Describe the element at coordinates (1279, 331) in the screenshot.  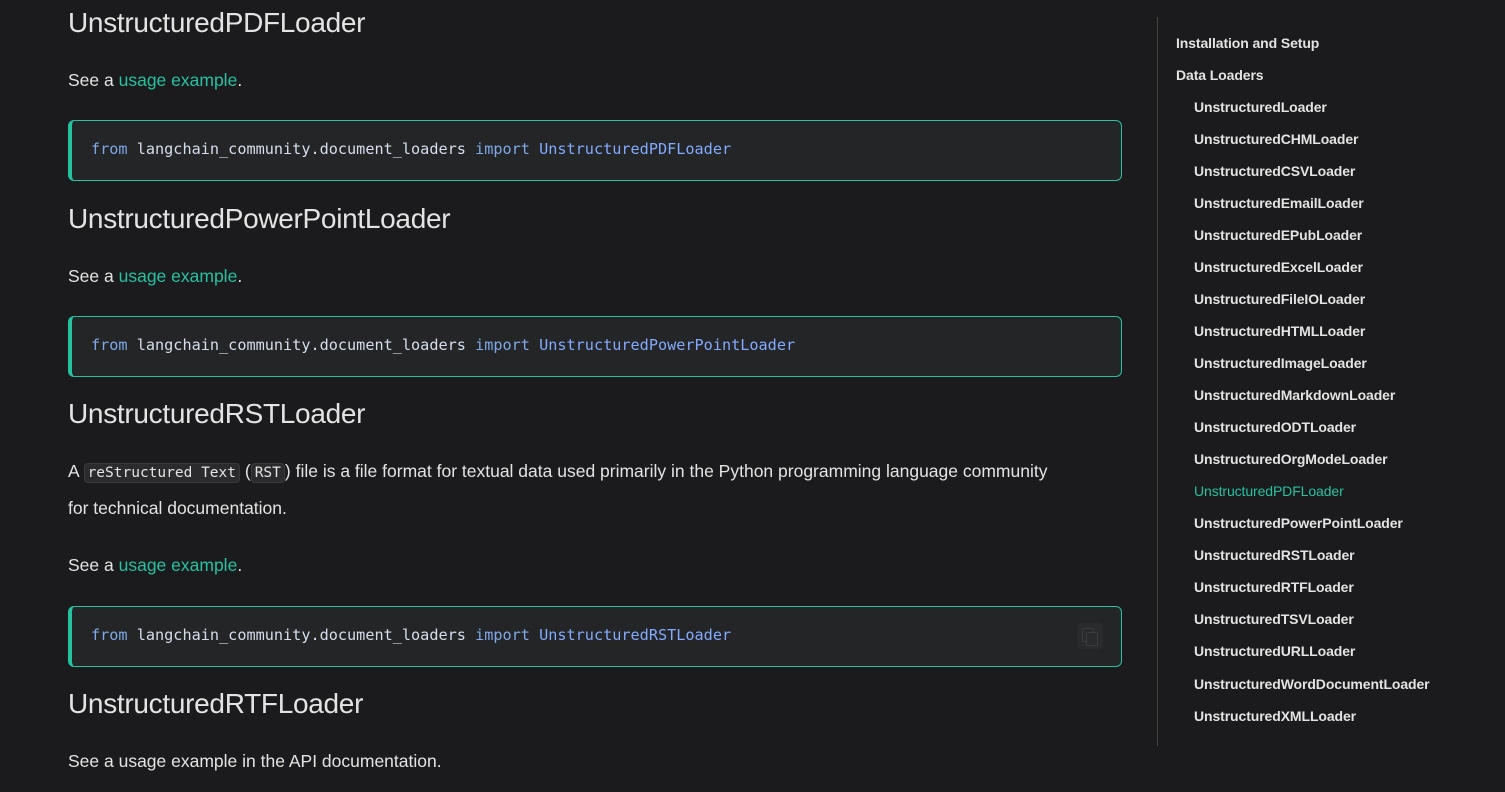
I see `toc-item: UnstructuredHTMLLoader` at that location.